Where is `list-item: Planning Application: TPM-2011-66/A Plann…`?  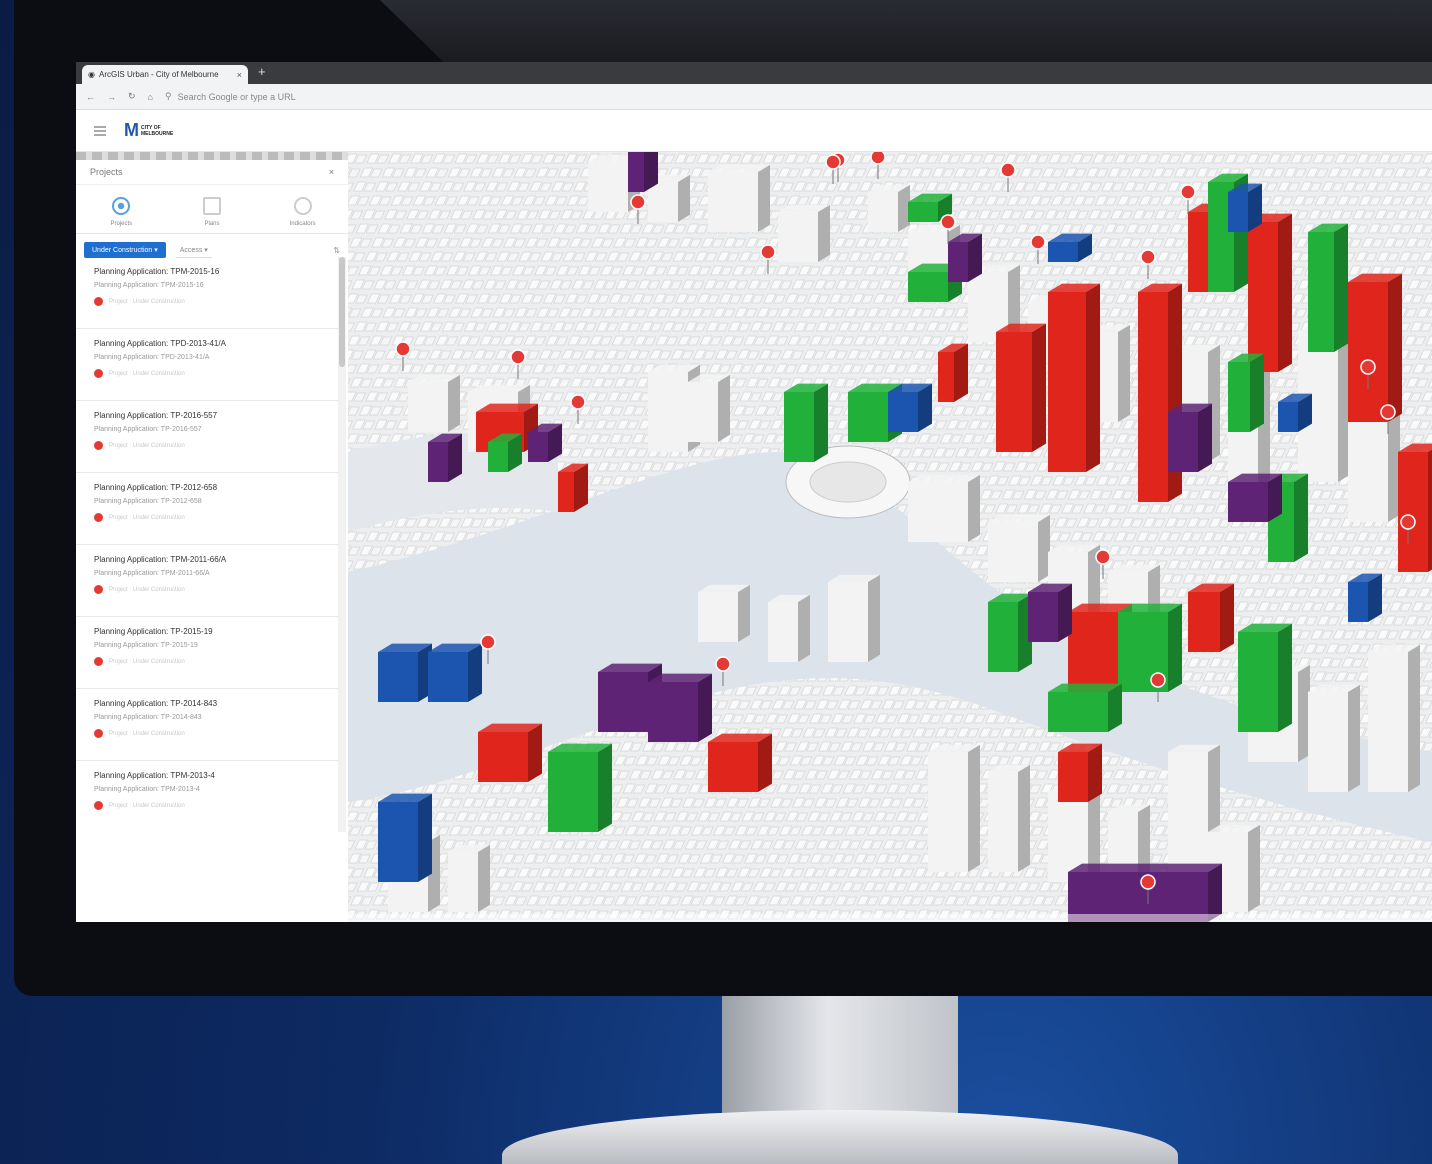 list-item: Planning Application: TPM-2011-66/A Plann… is located at coordinates (207, 581).